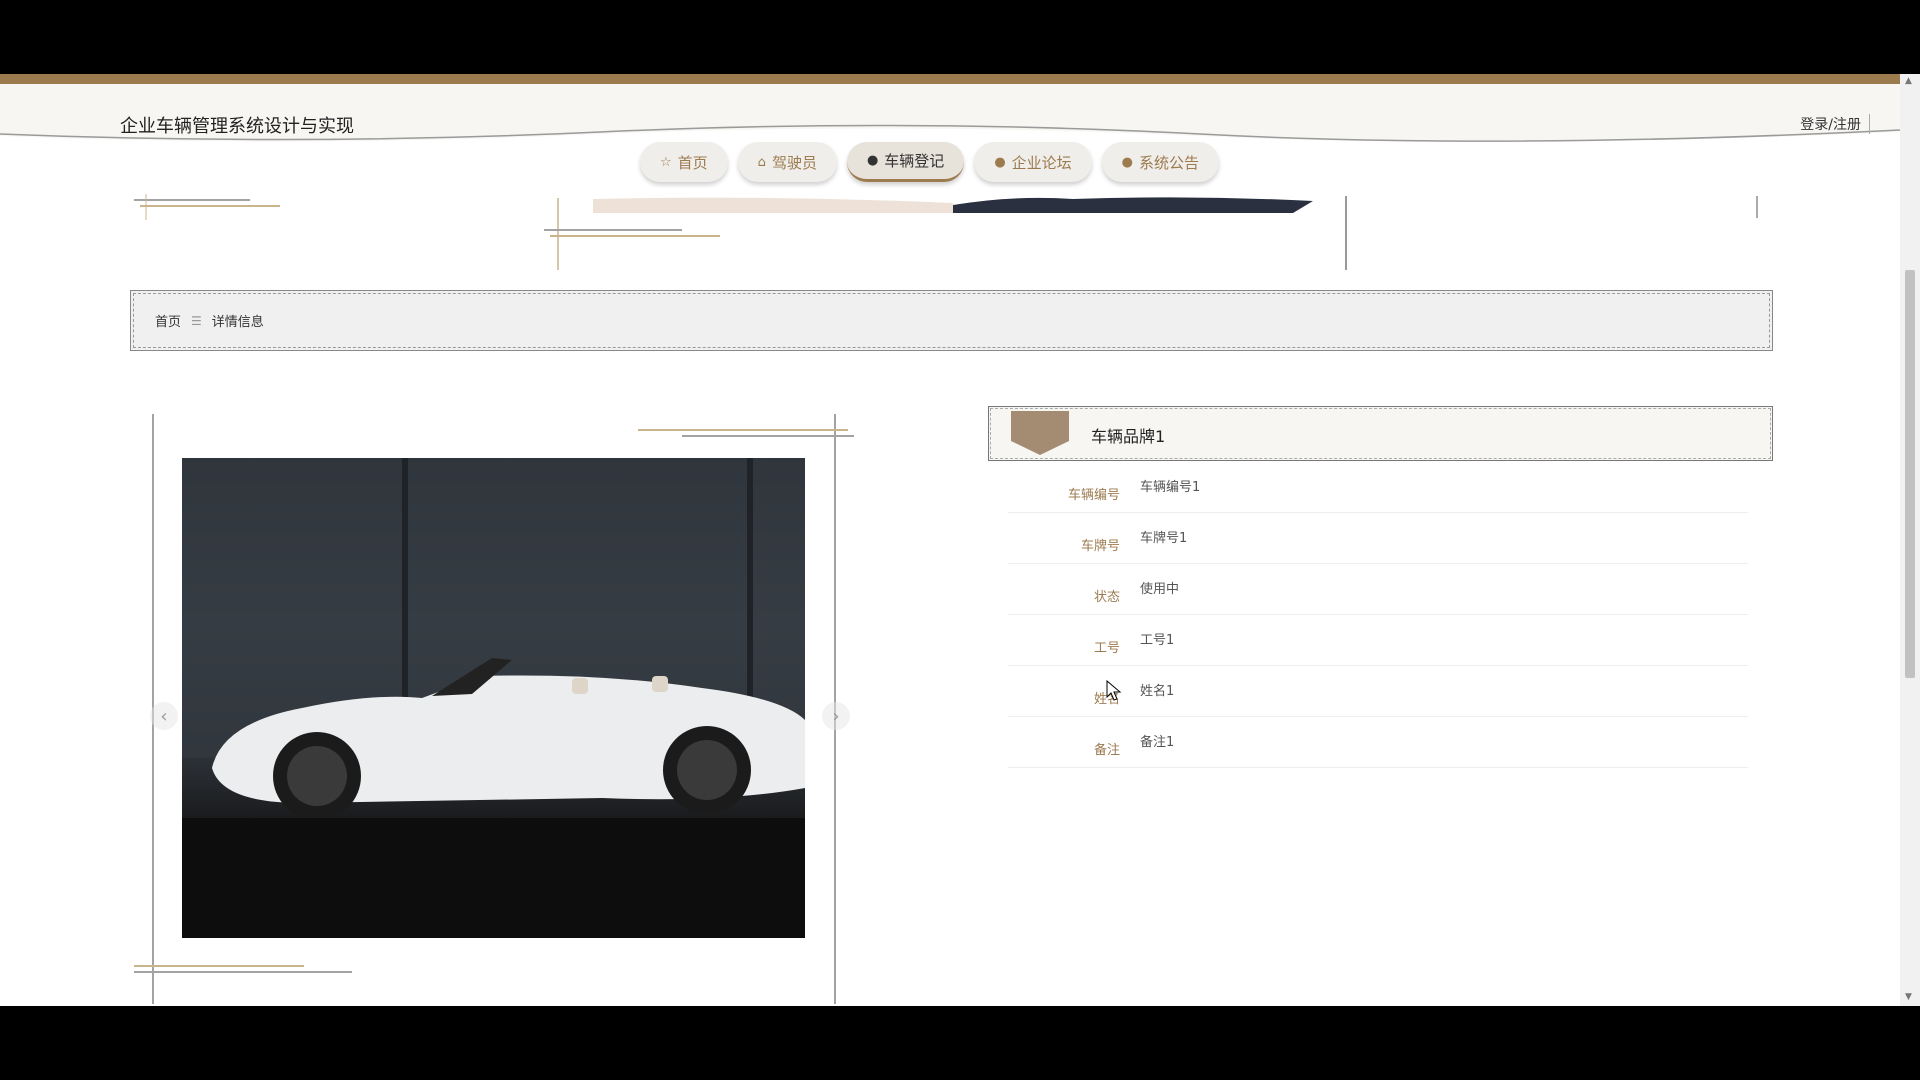 The image size is (1920, 1080). Describe the element at coordinates (950, 79) in the screenshot. I see `top-accent-stripe` at that location.